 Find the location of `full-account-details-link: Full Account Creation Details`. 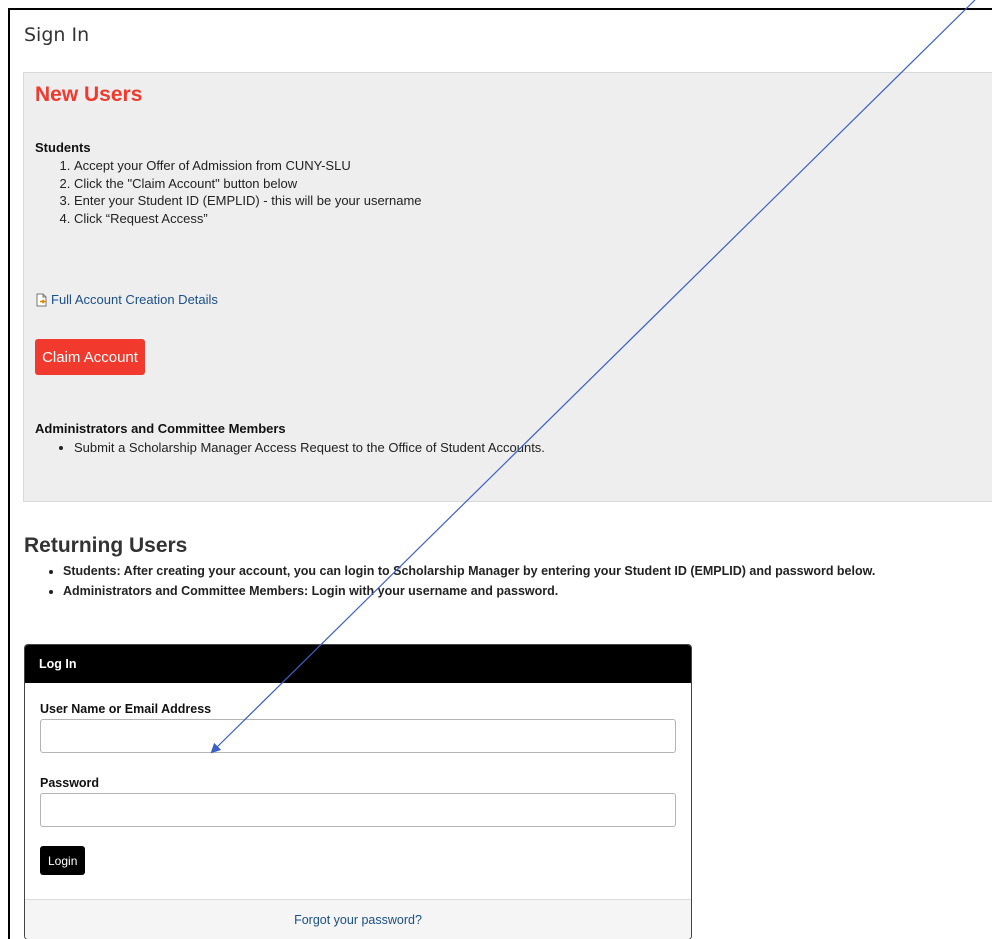

full-account-details-link: Full Account Creation Details is located at coordinates (126, 299).